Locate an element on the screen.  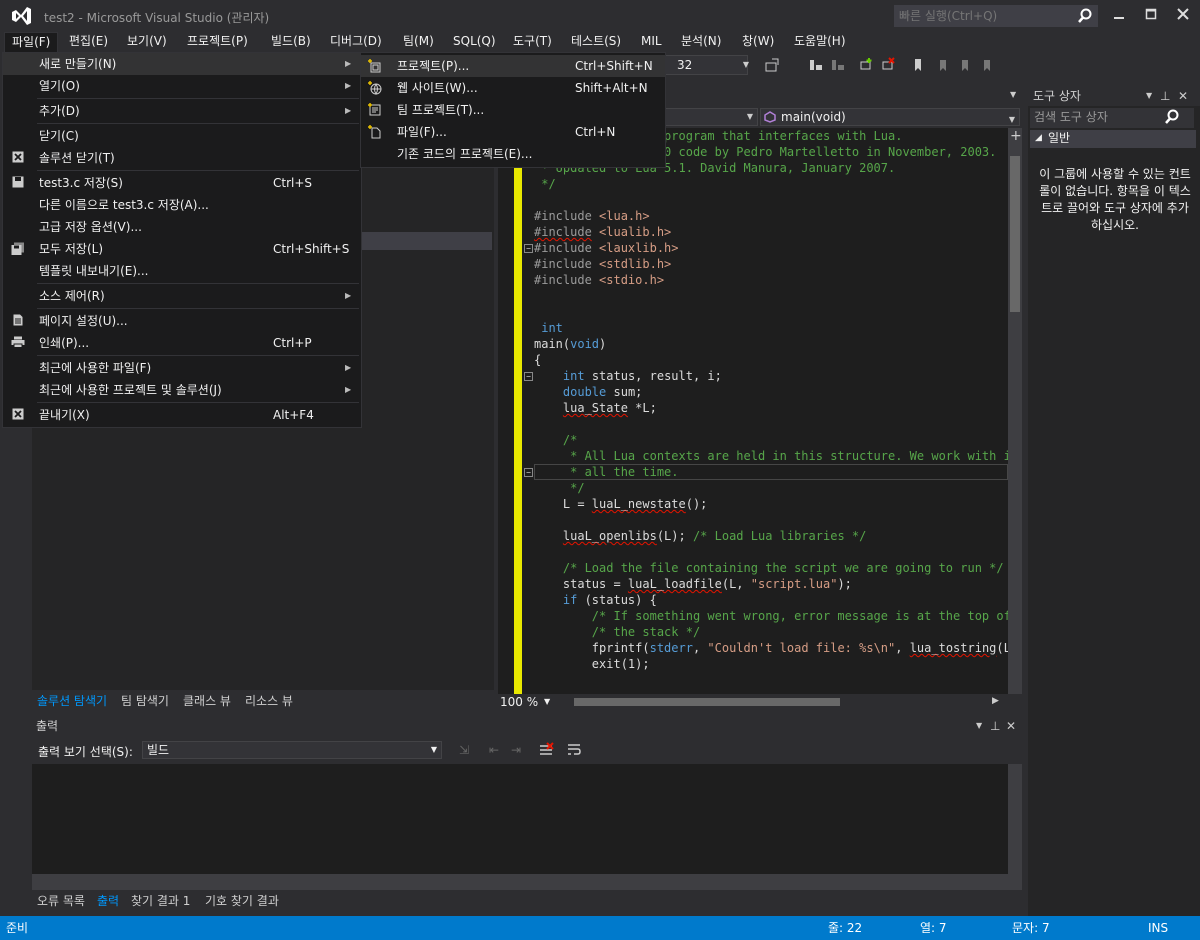
goto-location-icon: ⇲ is located at coordinates (464, 750).